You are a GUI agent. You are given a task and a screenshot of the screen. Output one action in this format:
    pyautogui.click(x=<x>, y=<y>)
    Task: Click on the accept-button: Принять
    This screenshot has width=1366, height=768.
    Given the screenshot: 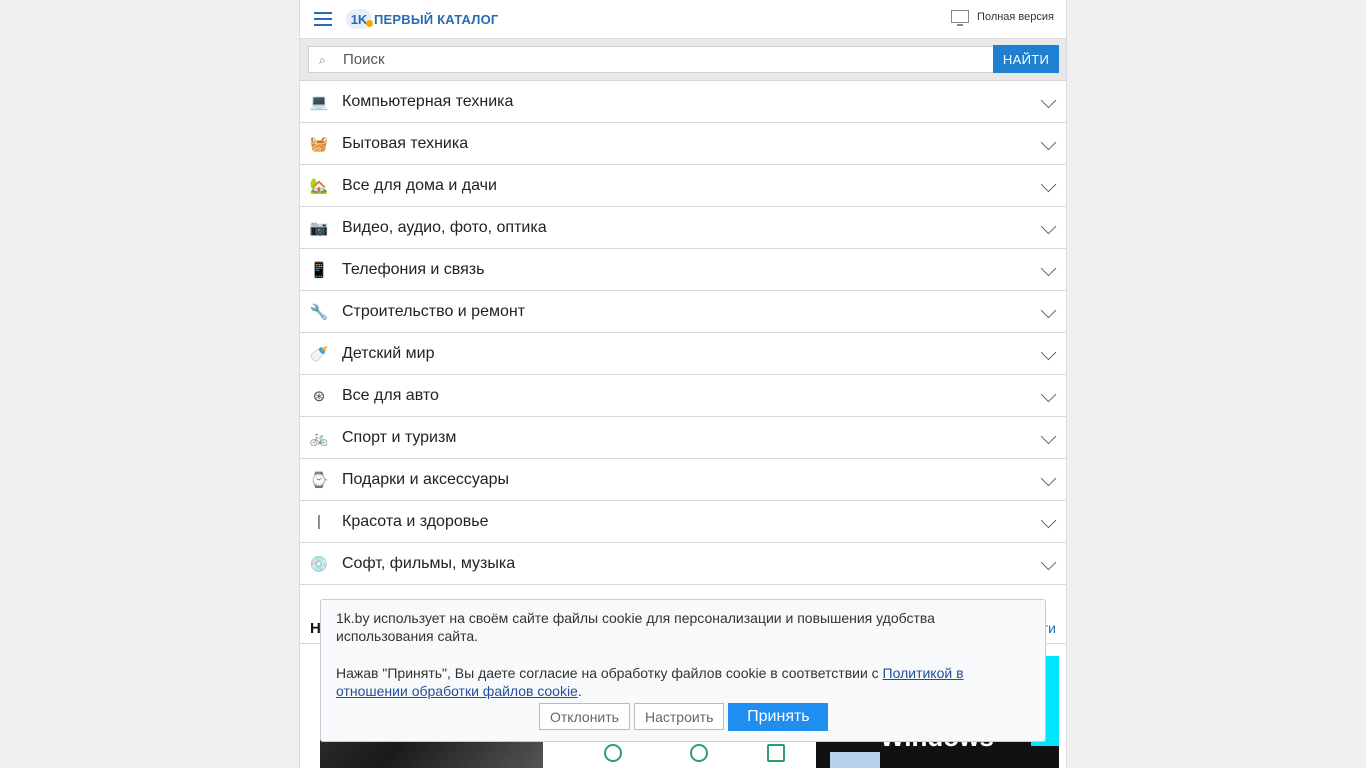 What is the action you would take?
    pyautogui.click(x=778, y=717)
    